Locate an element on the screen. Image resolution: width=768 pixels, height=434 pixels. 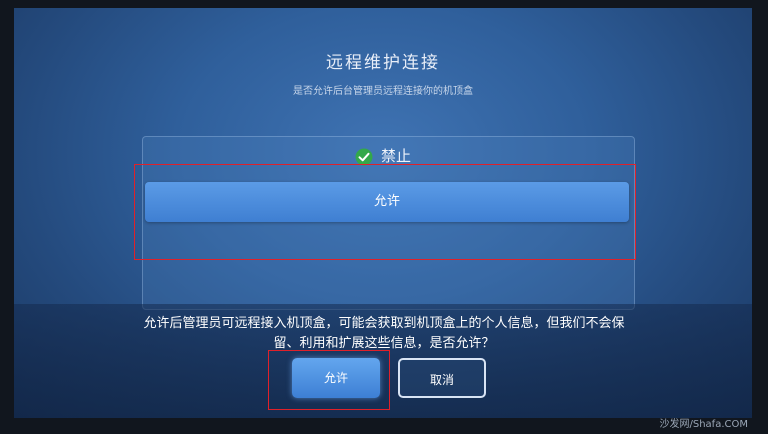
dialog-subtitle: 是否允许后台管理员远程连接你的机顶盒 is located at coordinates (383, 91).